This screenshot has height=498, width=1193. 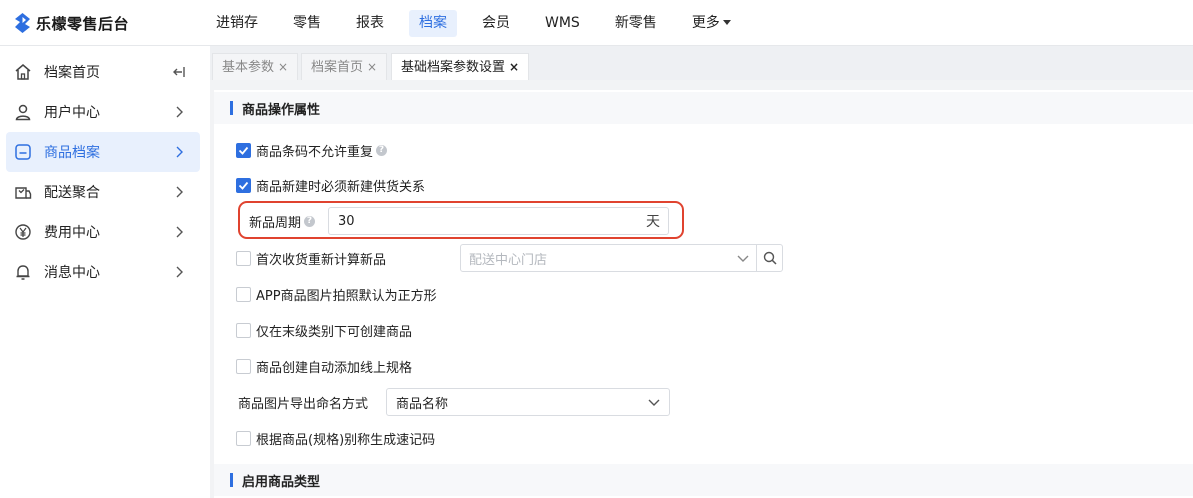 I want to click on distribution-store-placeholder: 配送中心门店, so click(x=508, y=260).